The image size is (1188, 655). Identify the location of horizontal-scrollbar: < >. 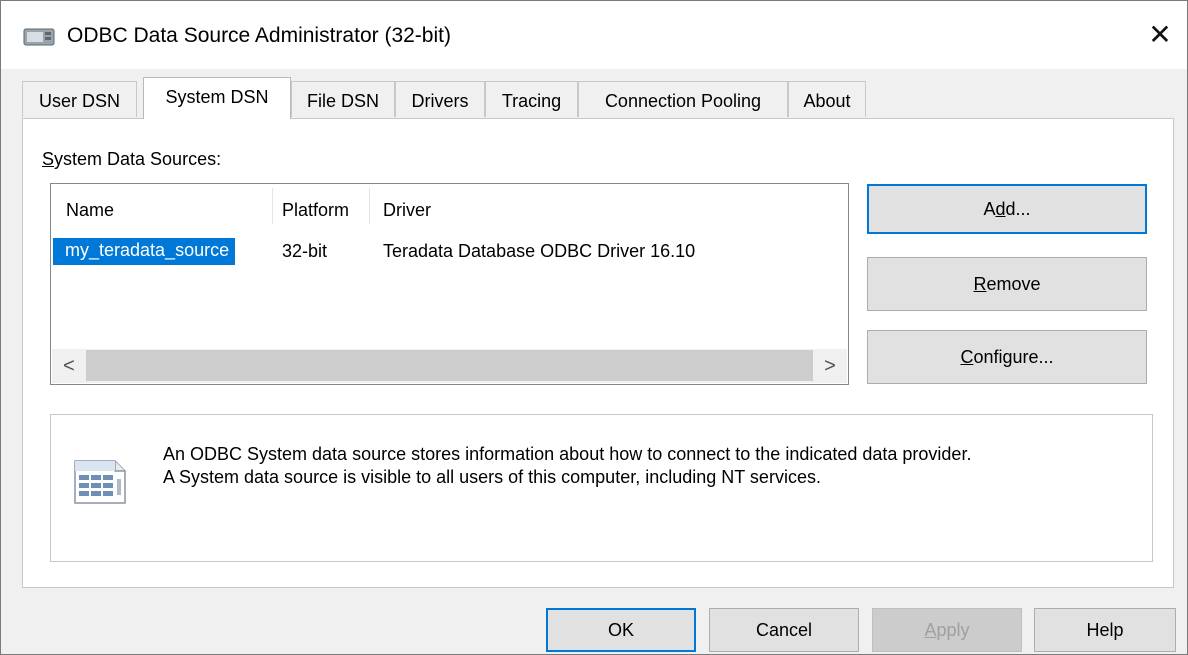
(449, 366).